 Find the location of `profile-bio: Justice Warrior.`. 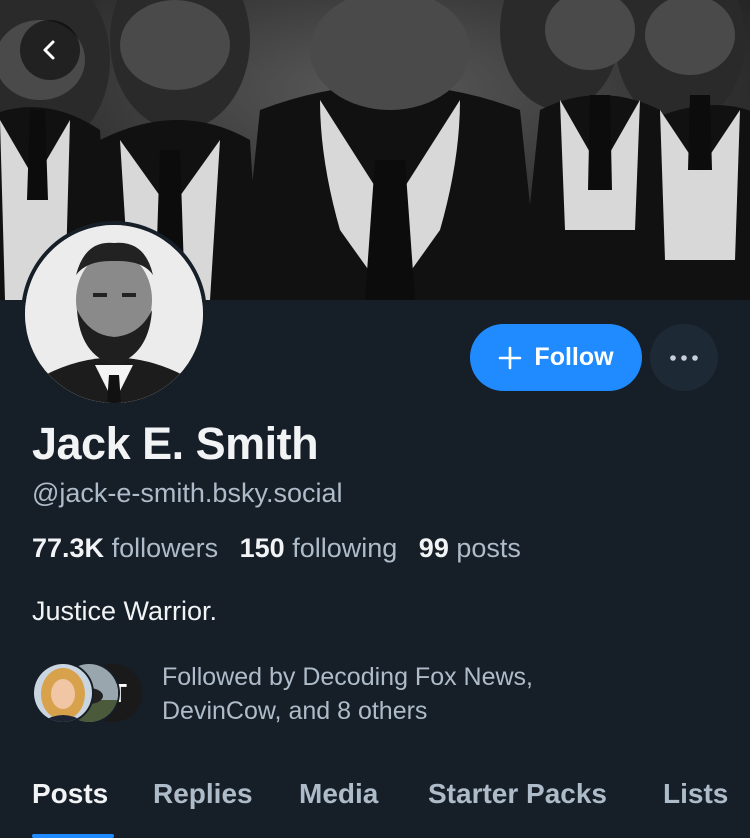

profile-bio: Justice Warrior. is located at coordinates (125, 611).